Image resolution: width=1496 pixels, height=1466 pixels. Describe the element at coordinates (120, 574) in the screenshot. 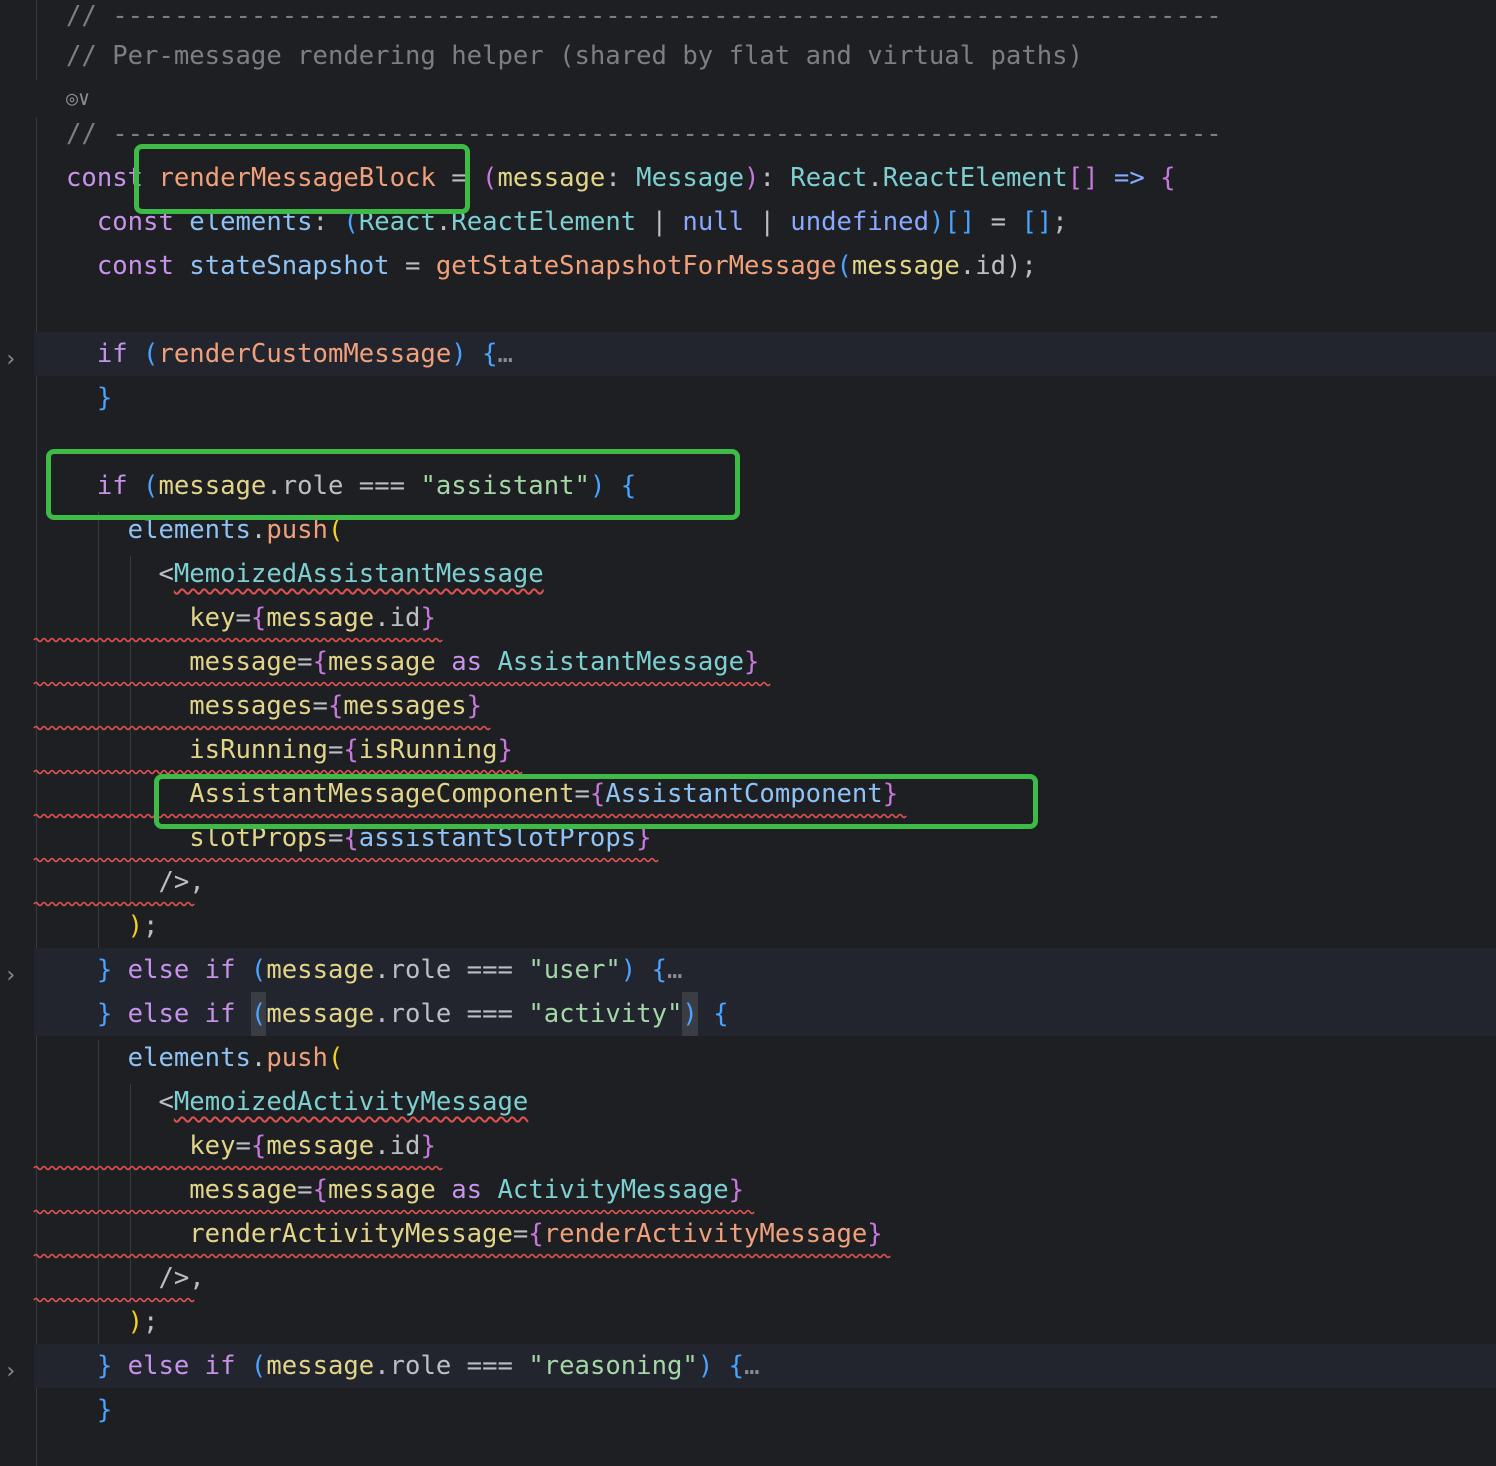

I see `code-token: <` at that location.